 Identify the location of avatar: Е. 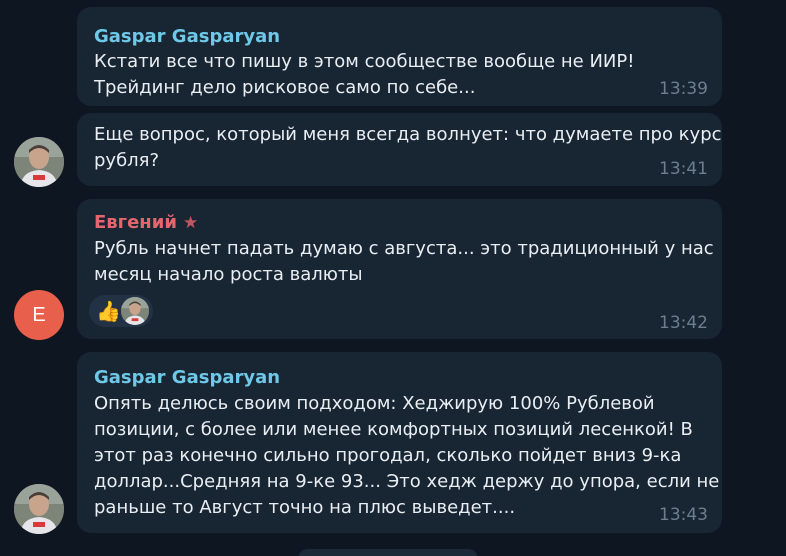
(39, 315).